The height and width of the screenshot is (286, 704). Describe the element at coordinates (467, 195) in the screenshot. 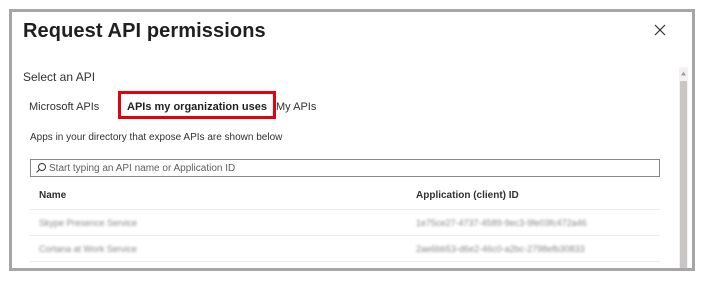

I see `column-header-application-id: Application (client) ID` at that location.